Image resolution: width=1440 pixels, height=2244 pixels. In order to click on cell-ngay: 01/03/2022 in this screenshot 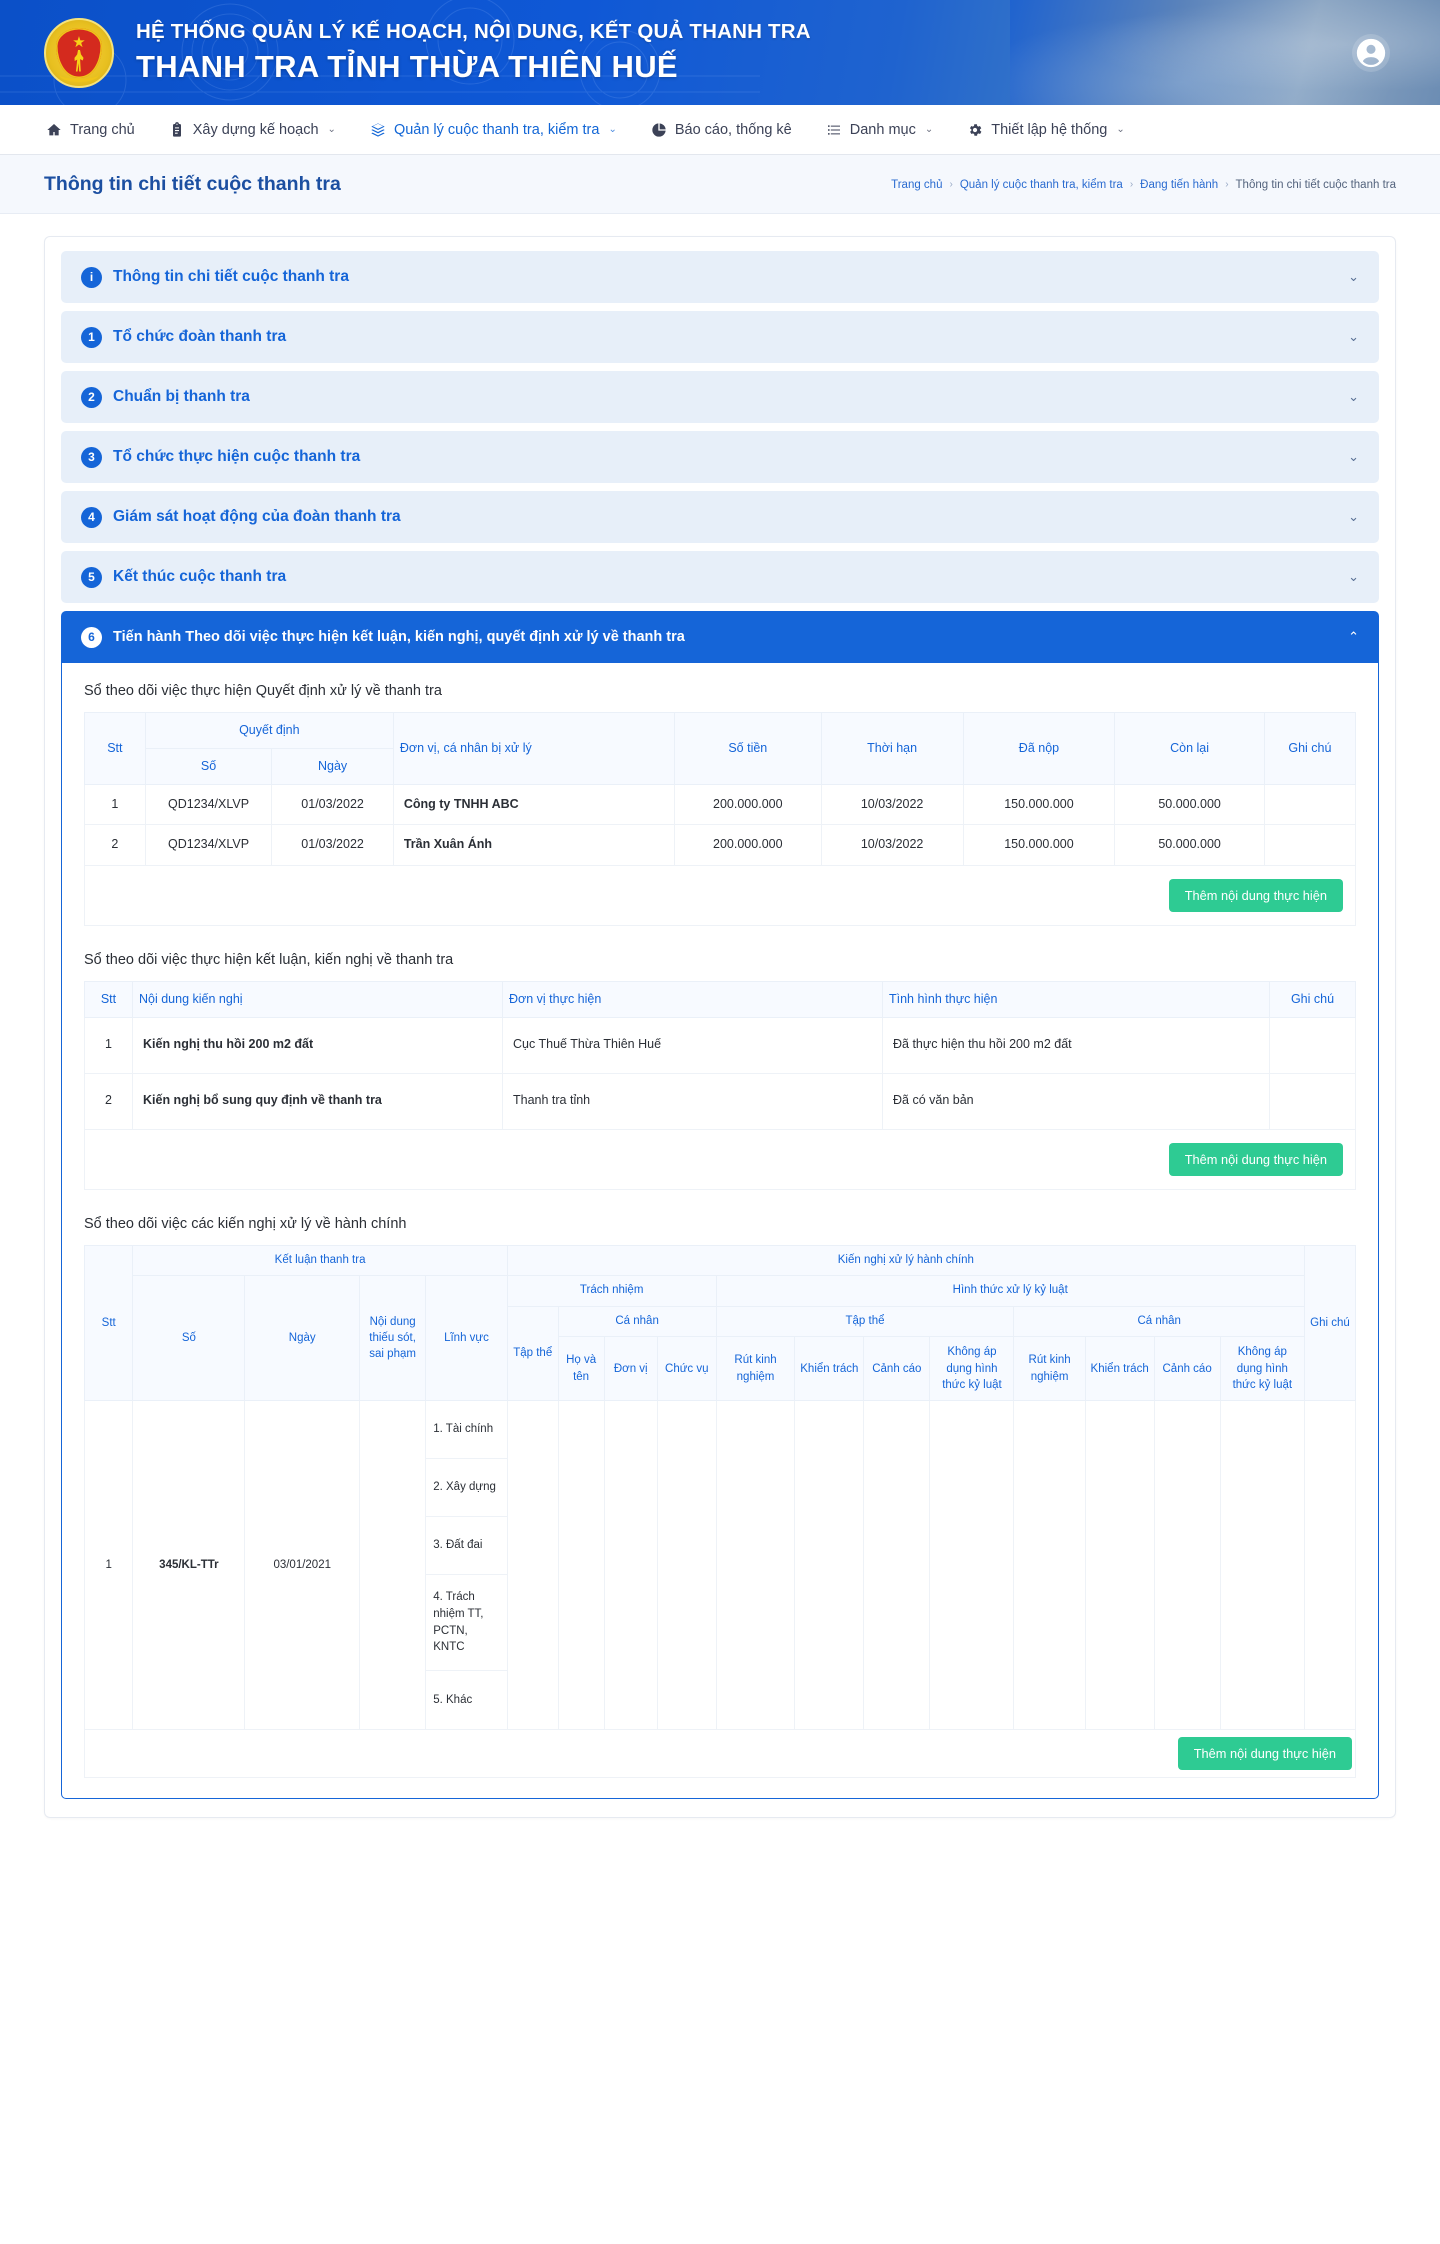, I will do `click(332, 804)`.